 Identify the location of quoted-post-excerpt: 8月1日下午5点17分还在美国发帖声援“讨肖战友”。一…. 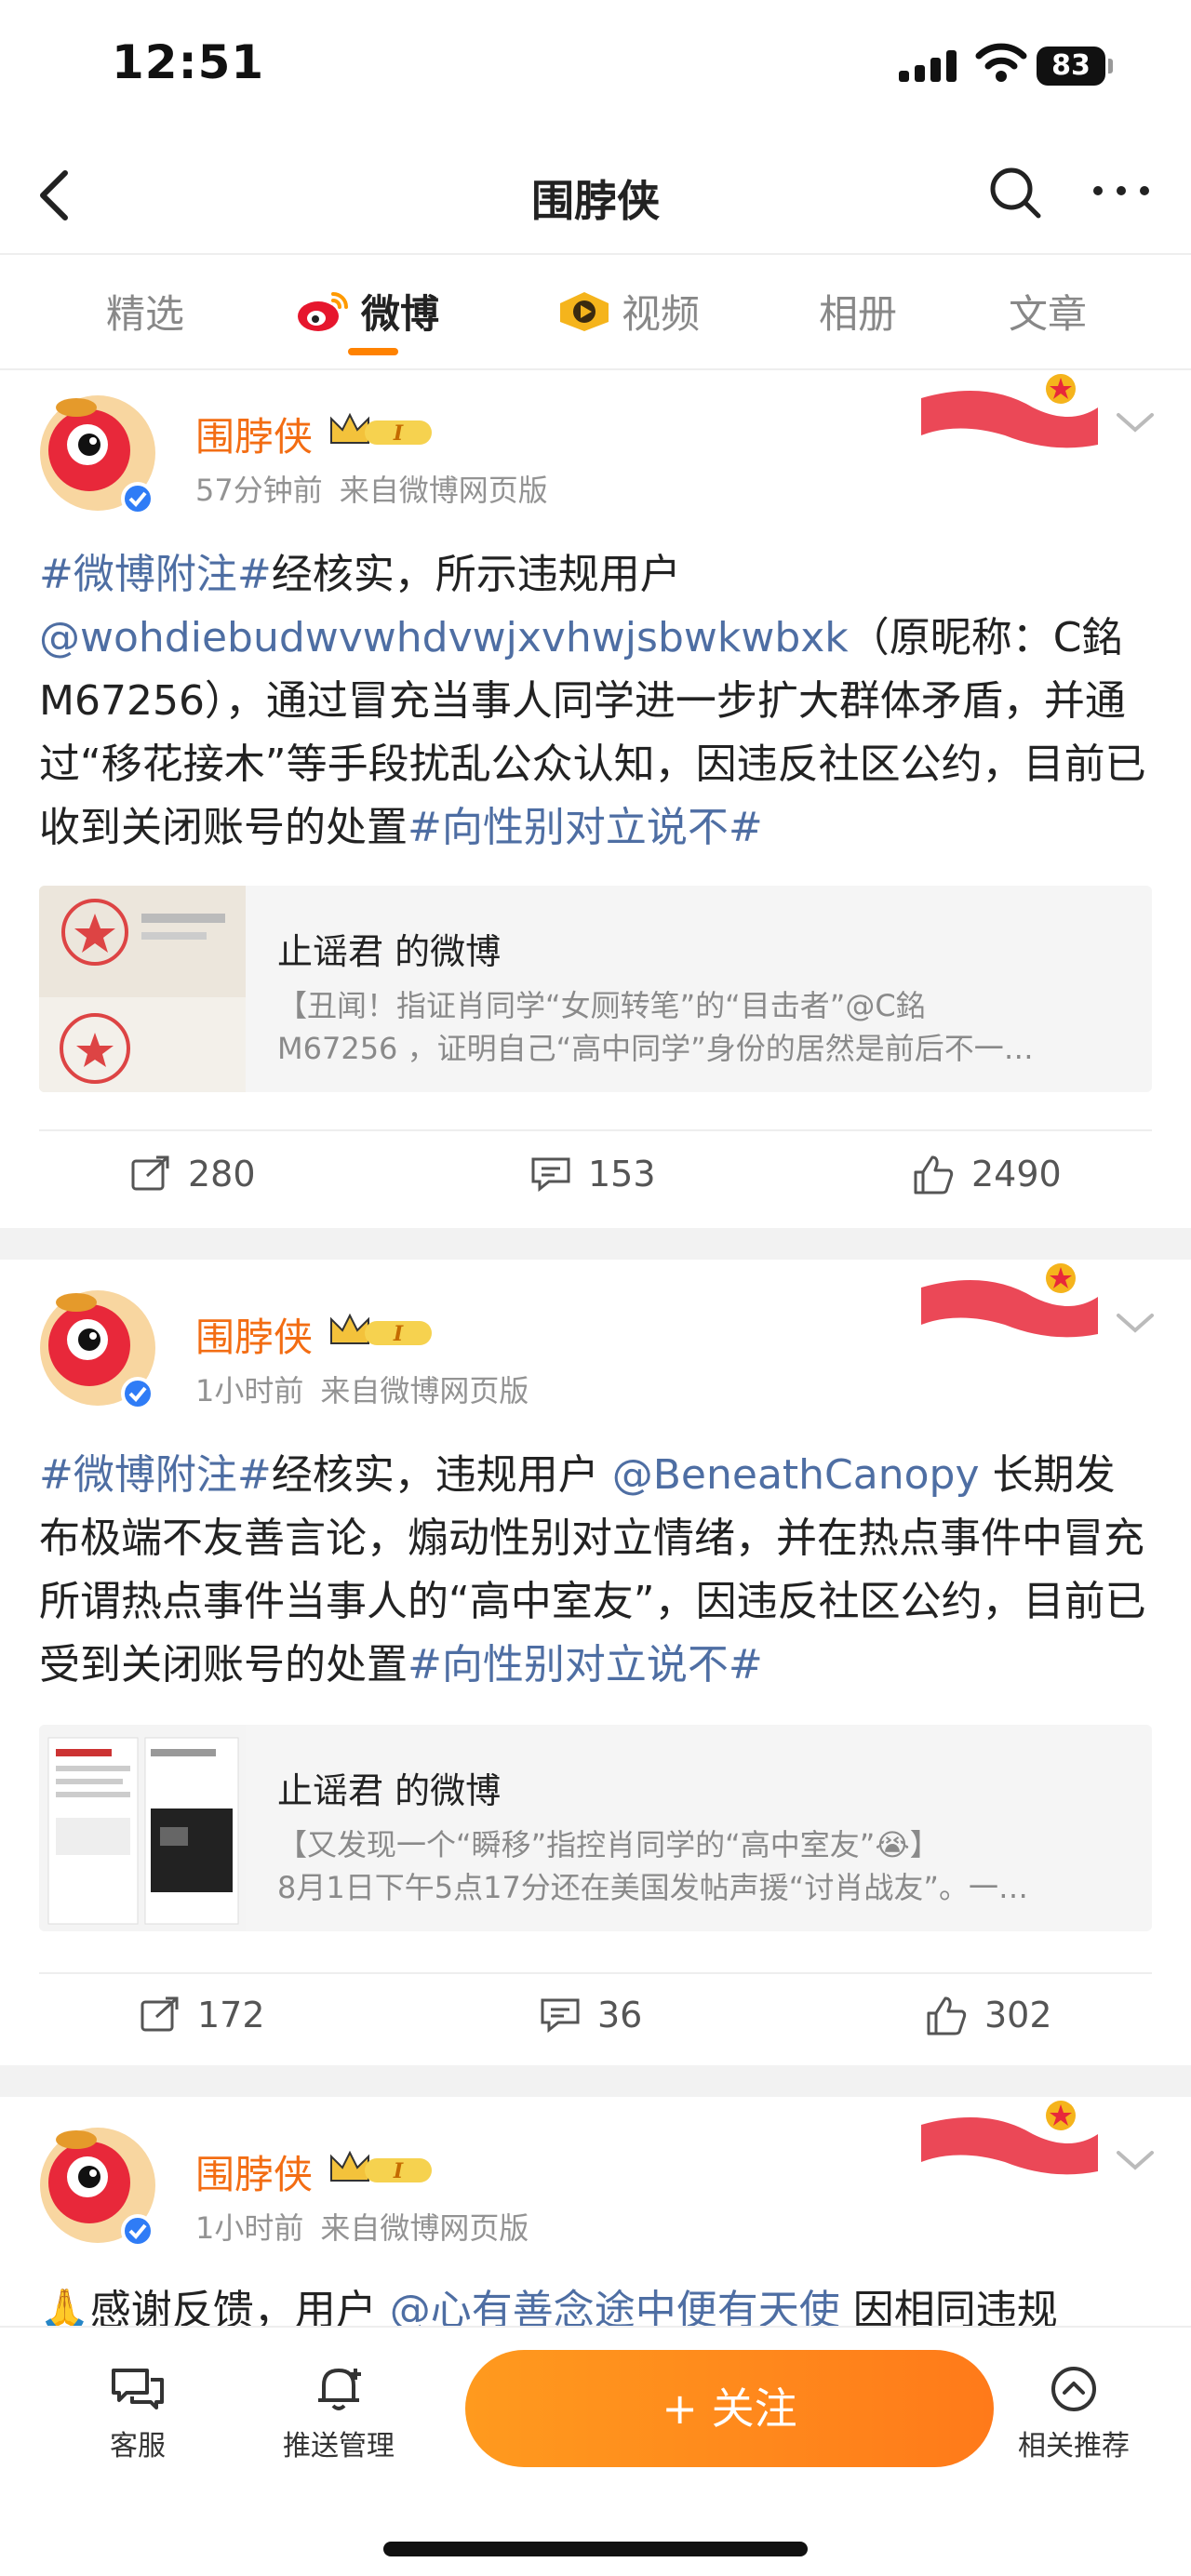
(652, 1887).